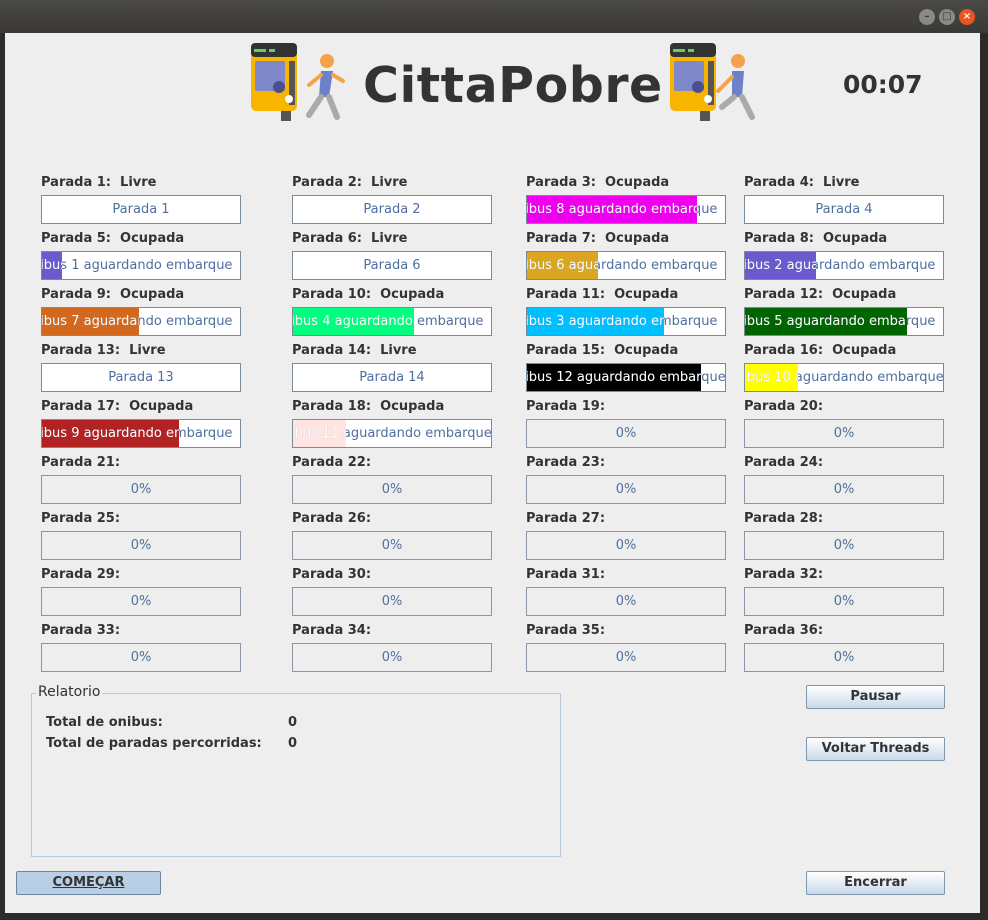 The height and width of the screenshot is (920, 988). I want to click on stop-status-text-inverse: ônibus 7 aguardando embarque, so click(90, 321).